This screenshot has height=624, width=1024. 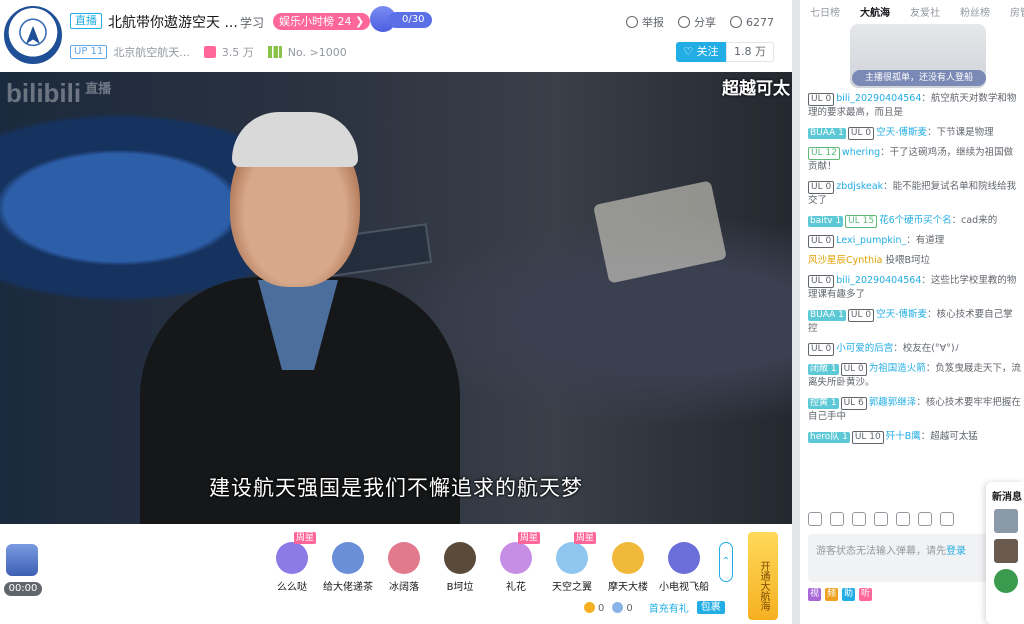 I want to click on fans-club-count: 0/30, so click(x=410, y=20).